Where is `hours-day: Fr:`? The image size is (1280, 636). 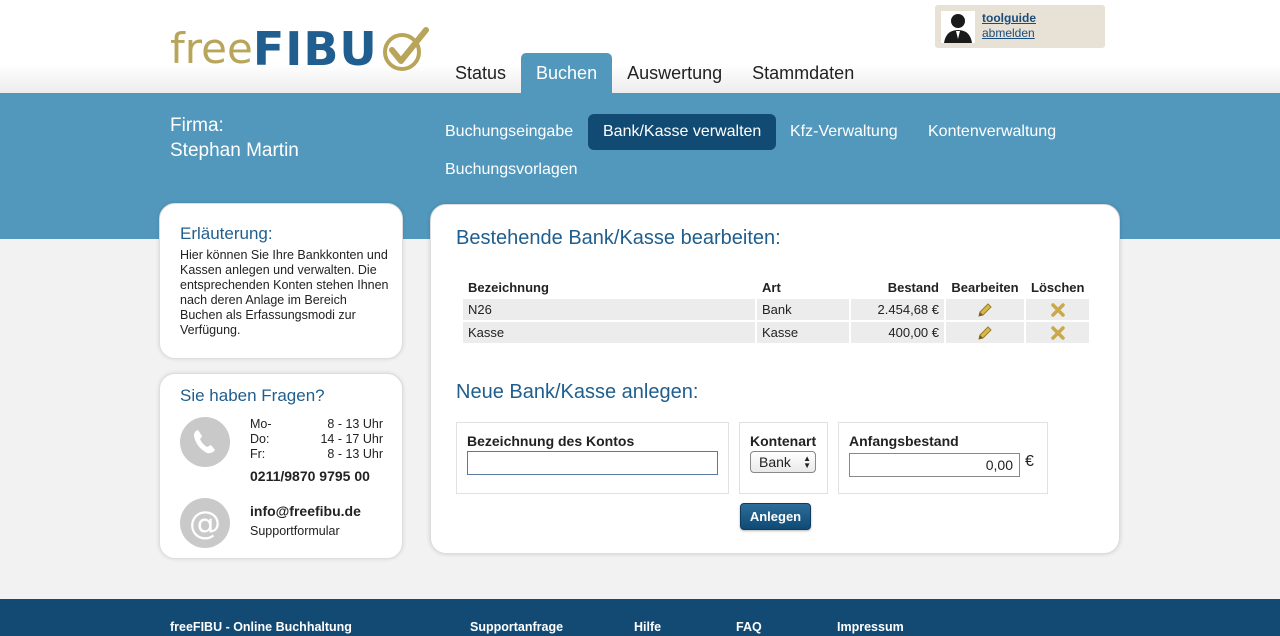 hours-day: Fr: is located at coordinates (258, 454).